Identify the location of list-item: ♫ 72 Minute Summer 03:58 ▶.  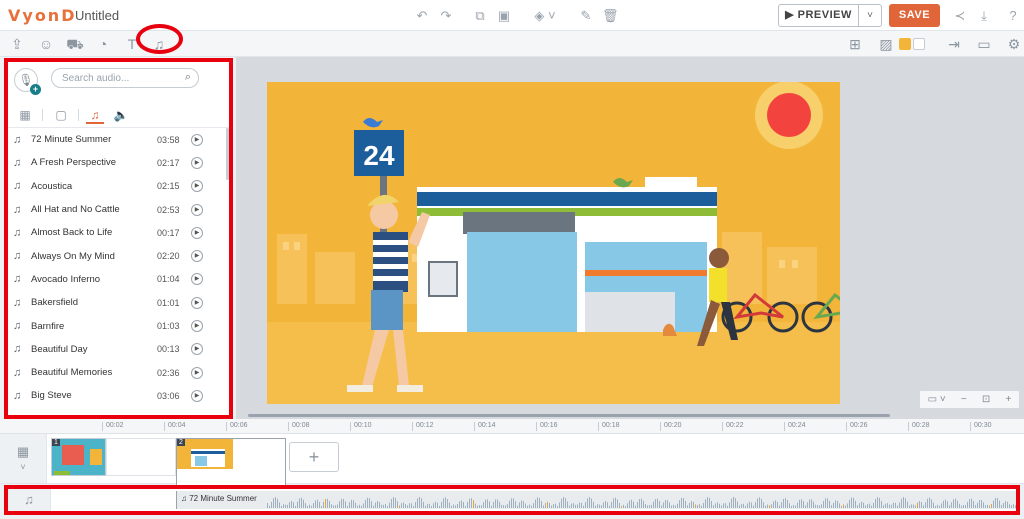
(116, 139).